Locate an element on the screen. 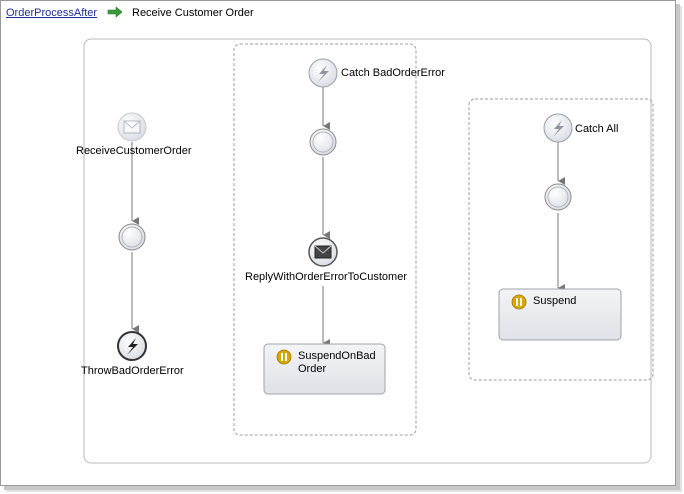  throw-shape-label: ThrowBadOrderError is located at coordinates (132, 371).